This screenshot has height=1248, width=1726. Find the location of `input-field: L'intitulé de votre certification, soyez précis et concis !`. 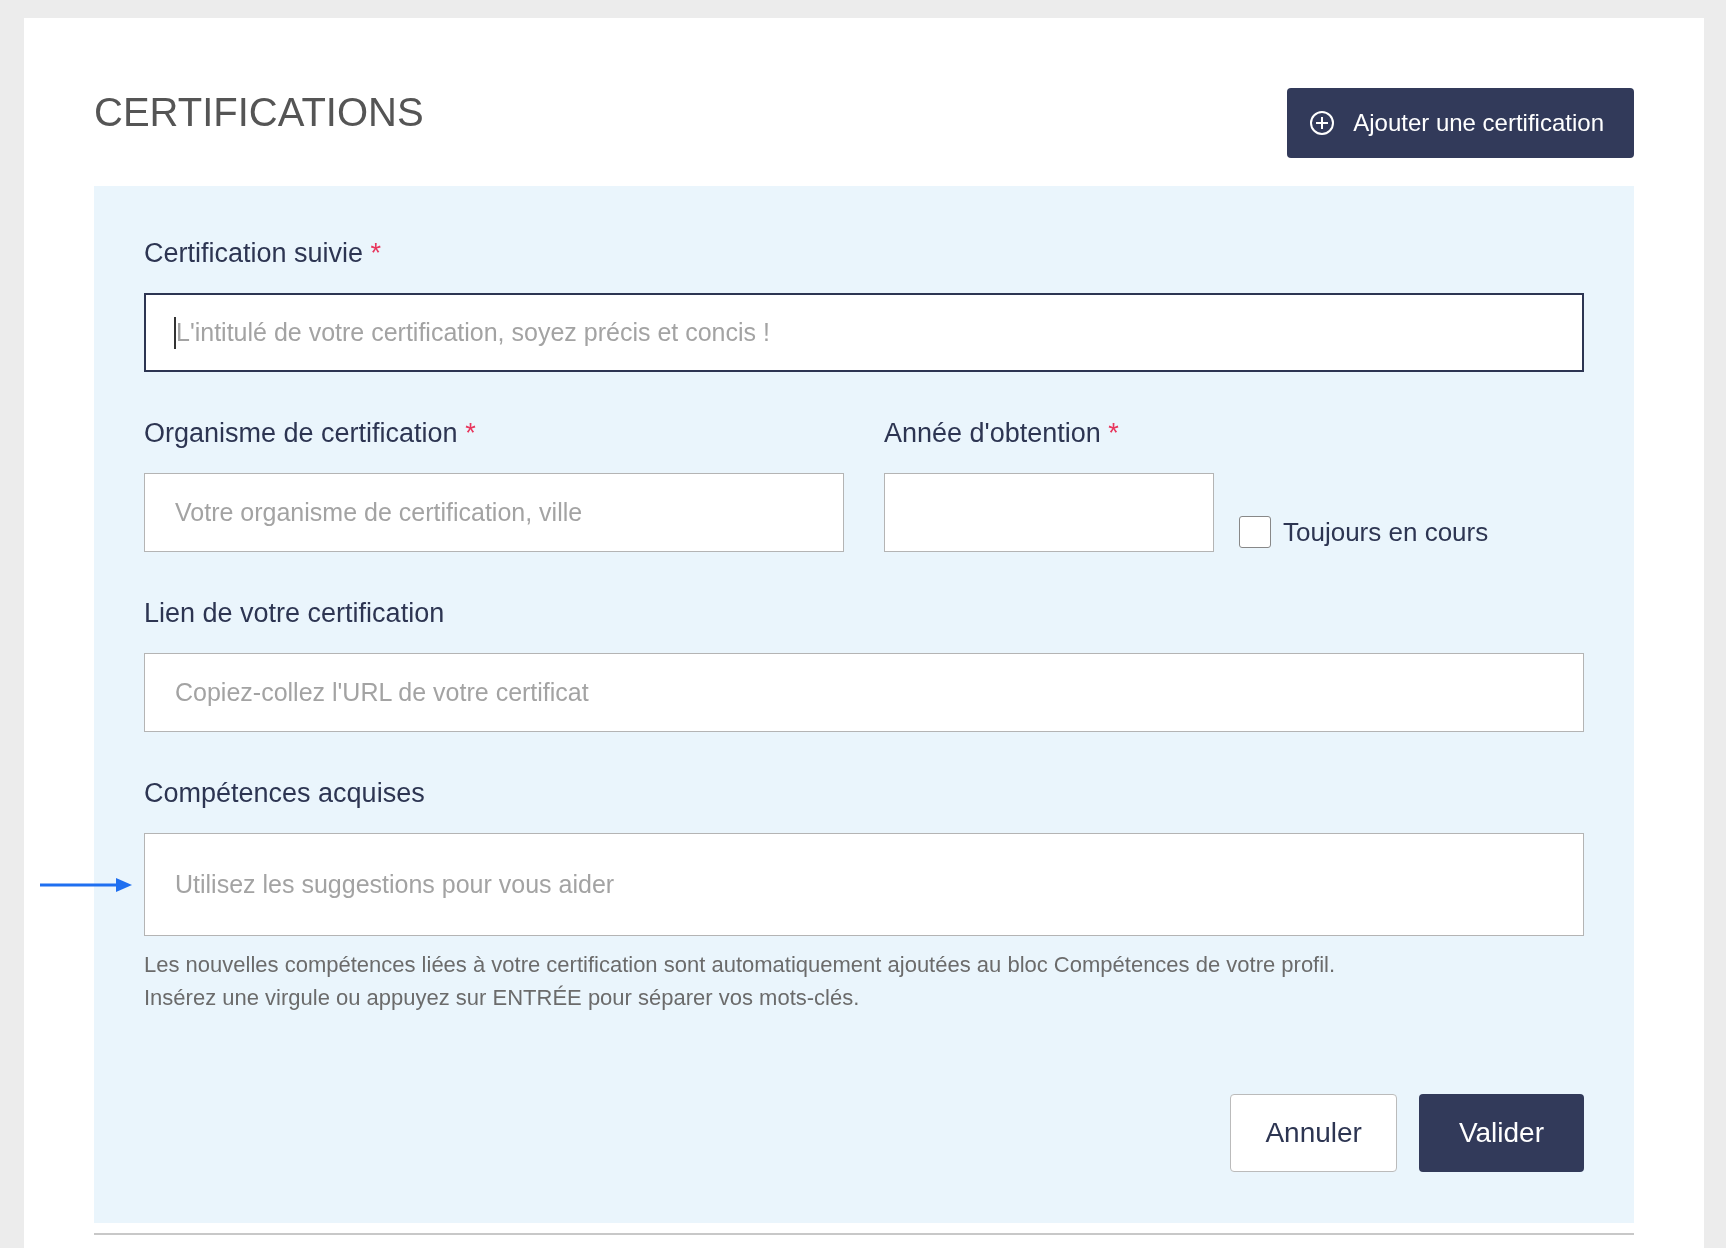

input-field: L'intitulé de votre certification, soyez précis et concis ! is located at coordinates (864, 332).